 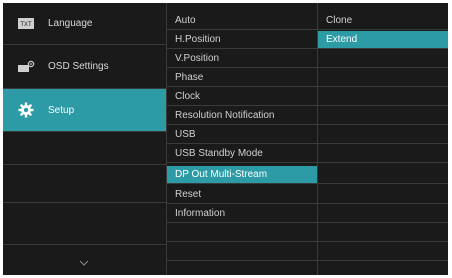 I want to click on submenu-item-dp-out-multi-stream: DP Out Multi-Stream, so click(x=242, y=175).